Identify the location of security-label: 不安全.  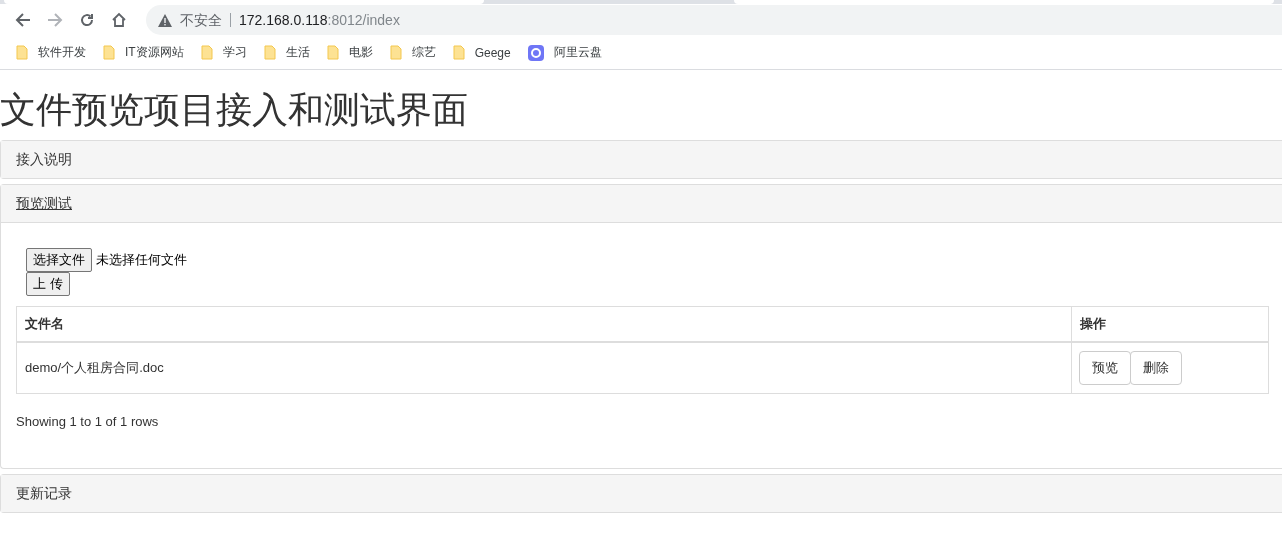
(205, 20).